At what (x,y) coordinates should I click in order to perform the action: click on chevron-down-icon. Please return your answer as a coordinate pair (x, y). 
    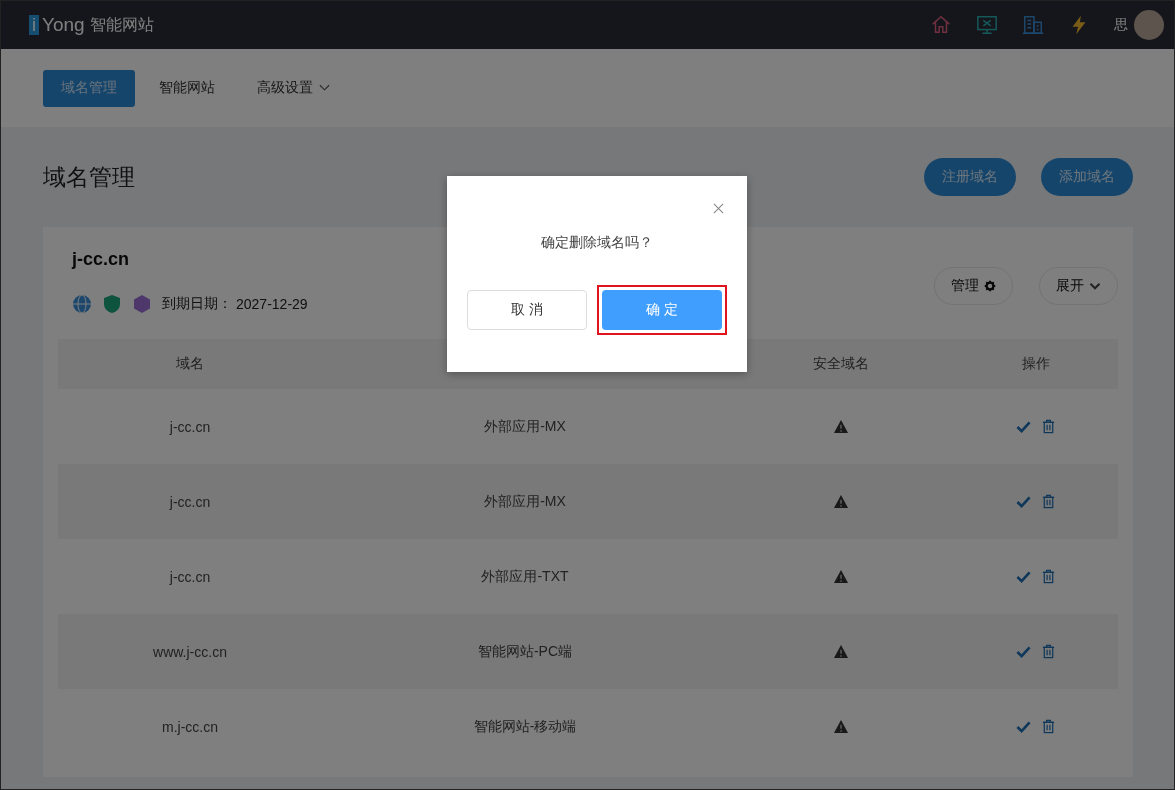
    Looking at the image, I should click on (1095, 286).